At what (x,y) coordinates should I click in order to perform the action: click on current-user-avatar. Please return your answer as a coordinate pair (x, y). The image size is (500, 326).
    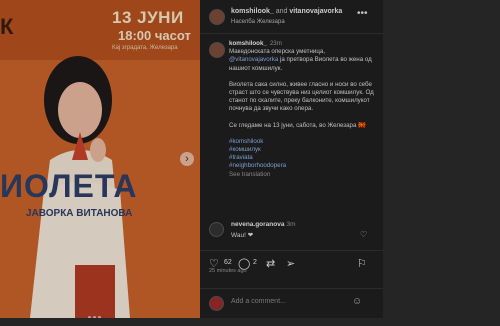
    Looking at the image, I should click on (216, 303).